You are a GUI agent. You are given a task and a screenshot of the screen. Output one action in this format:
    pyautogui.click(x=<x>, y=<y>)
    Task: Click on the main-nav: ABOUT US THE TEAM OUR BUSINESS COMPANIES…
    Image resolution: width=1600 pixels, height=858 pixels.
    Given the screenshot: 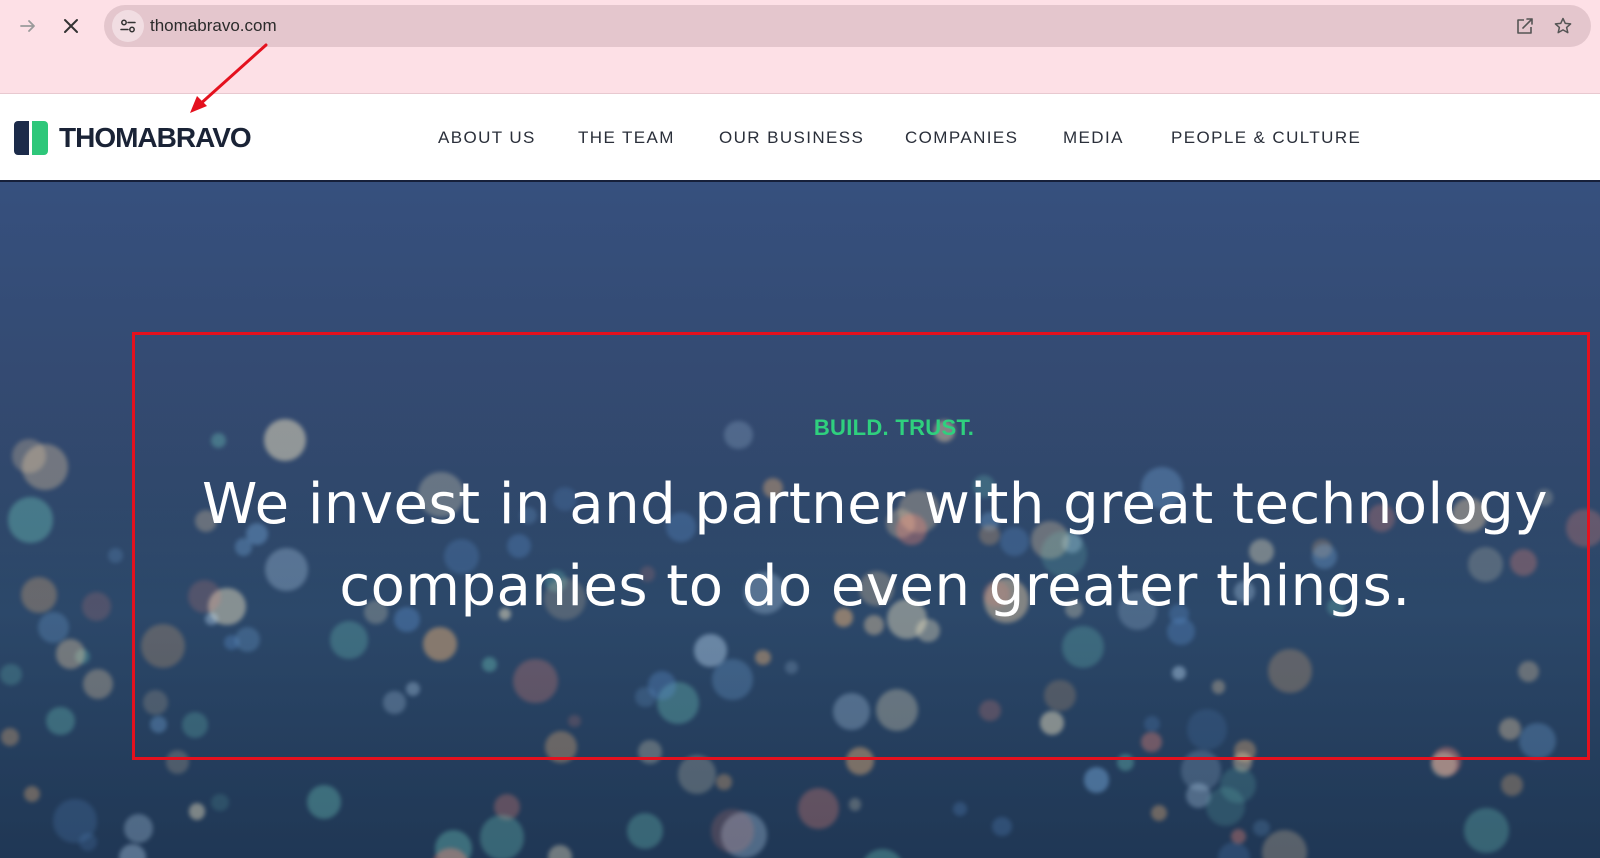 What is the action you would take?
    pyautogui.click(x=800, y=138)
    